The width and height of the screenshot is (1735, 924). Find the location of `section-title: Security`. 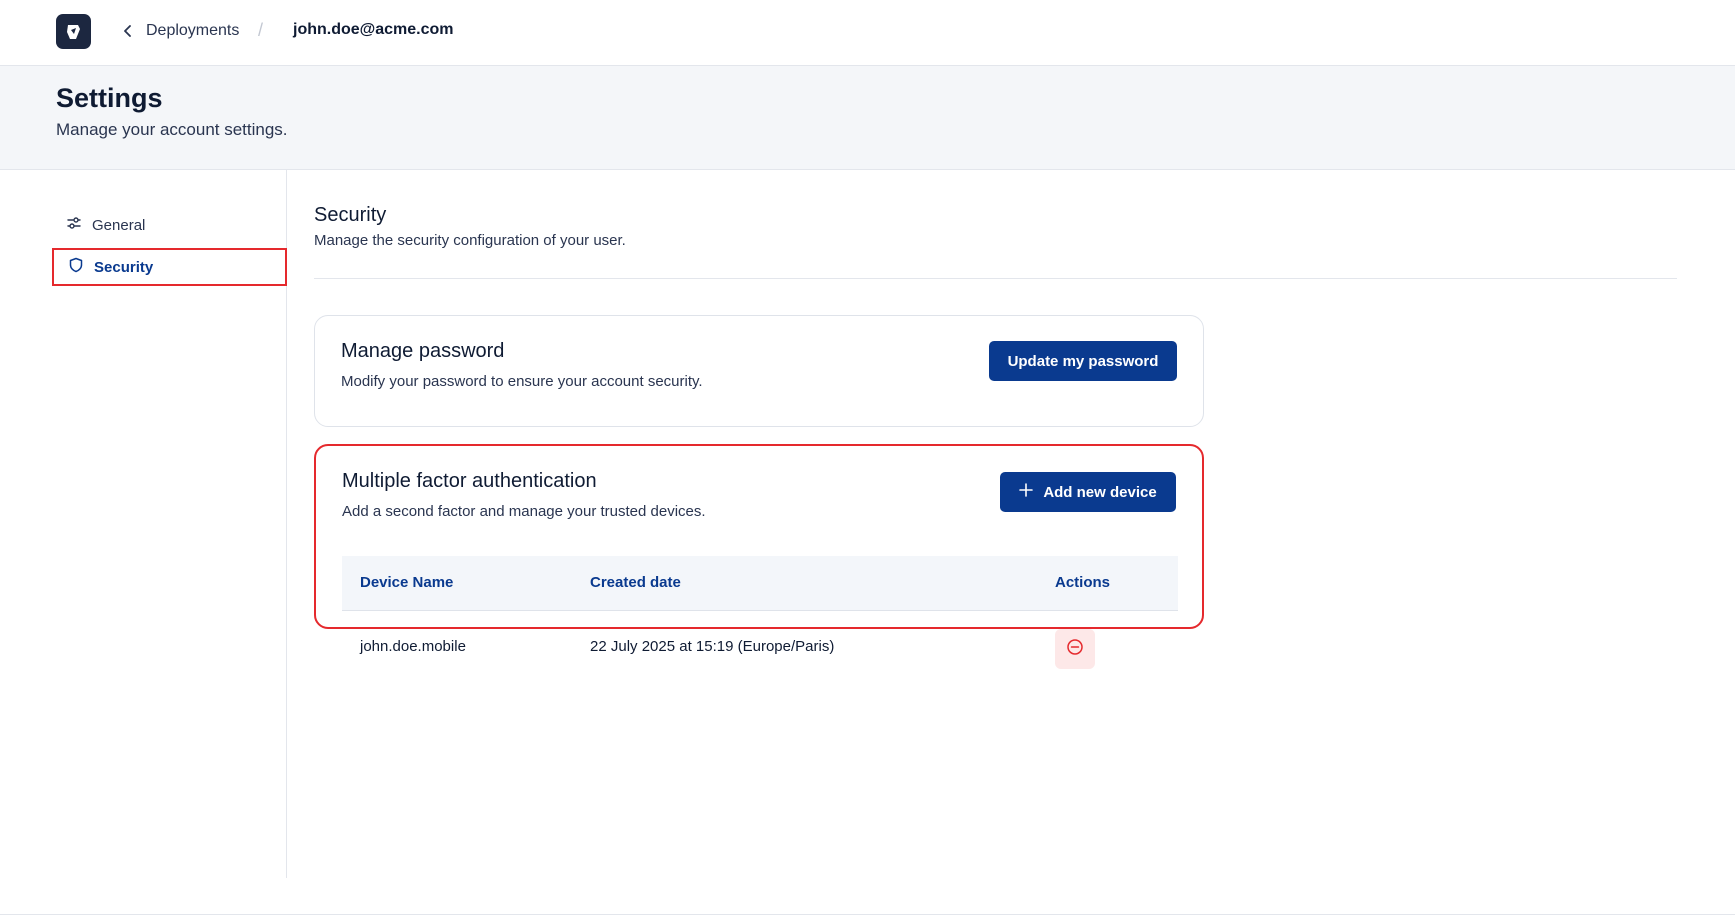

section-title: Security is located at coordinates (350, 215).